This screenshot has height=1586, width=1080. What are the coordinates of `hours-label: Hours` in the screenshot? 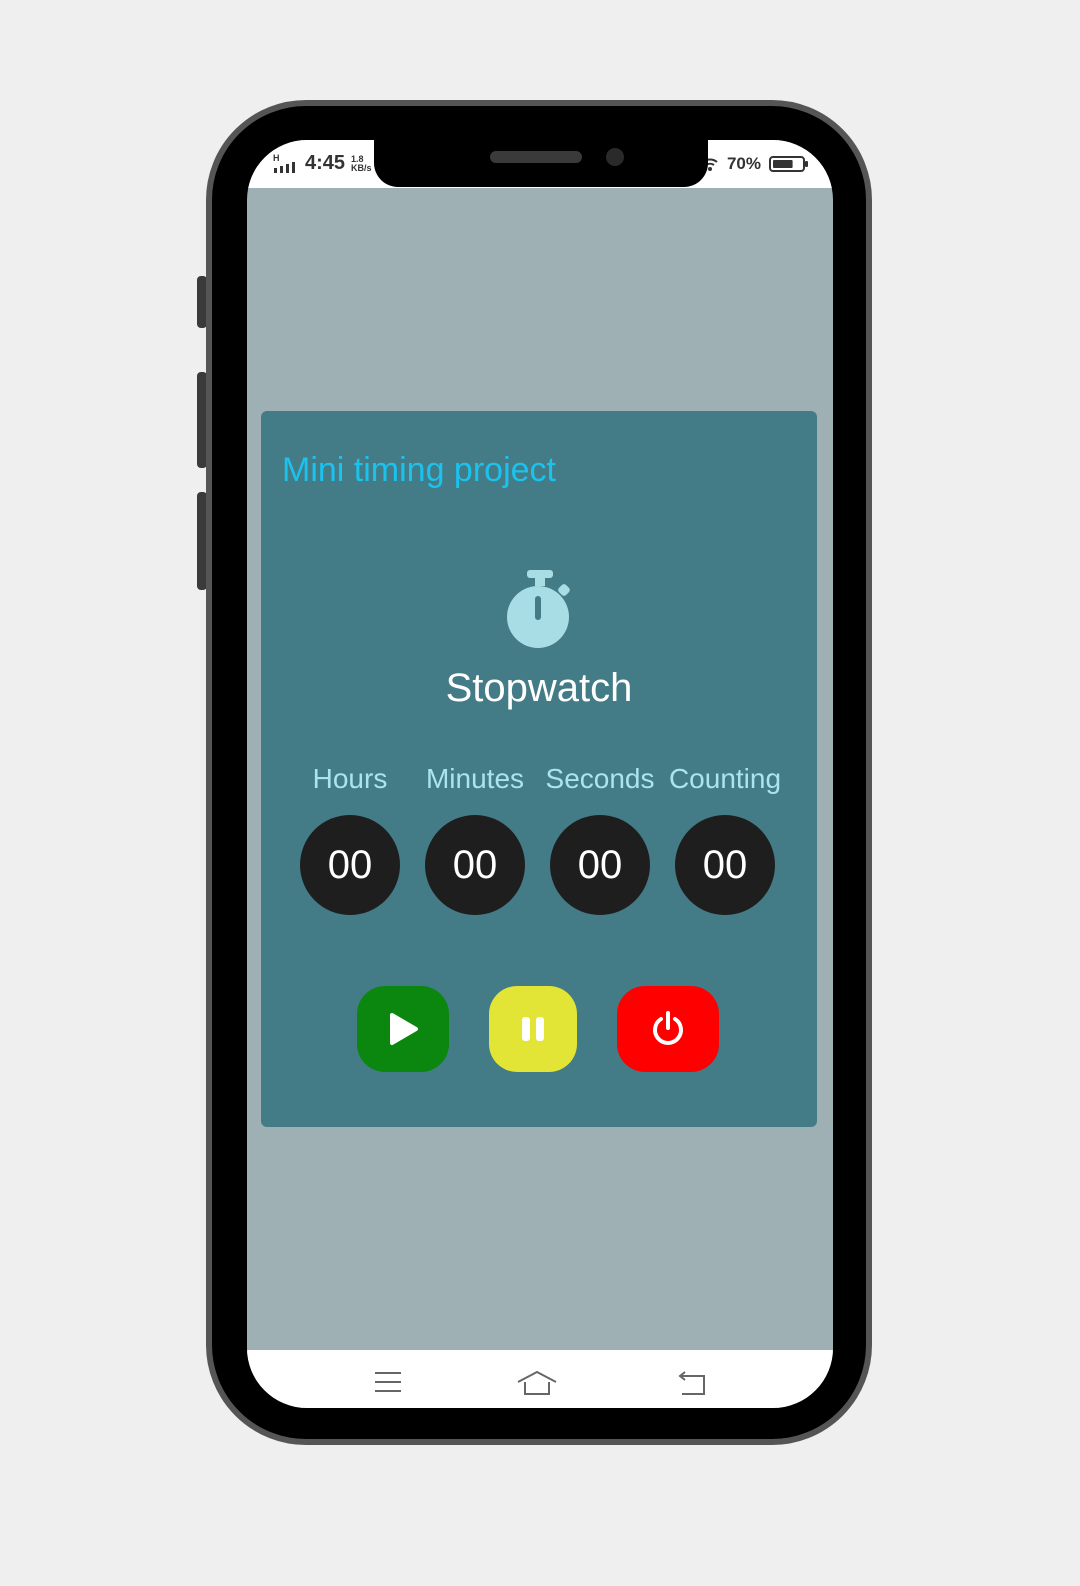 It's located at (350, 778).